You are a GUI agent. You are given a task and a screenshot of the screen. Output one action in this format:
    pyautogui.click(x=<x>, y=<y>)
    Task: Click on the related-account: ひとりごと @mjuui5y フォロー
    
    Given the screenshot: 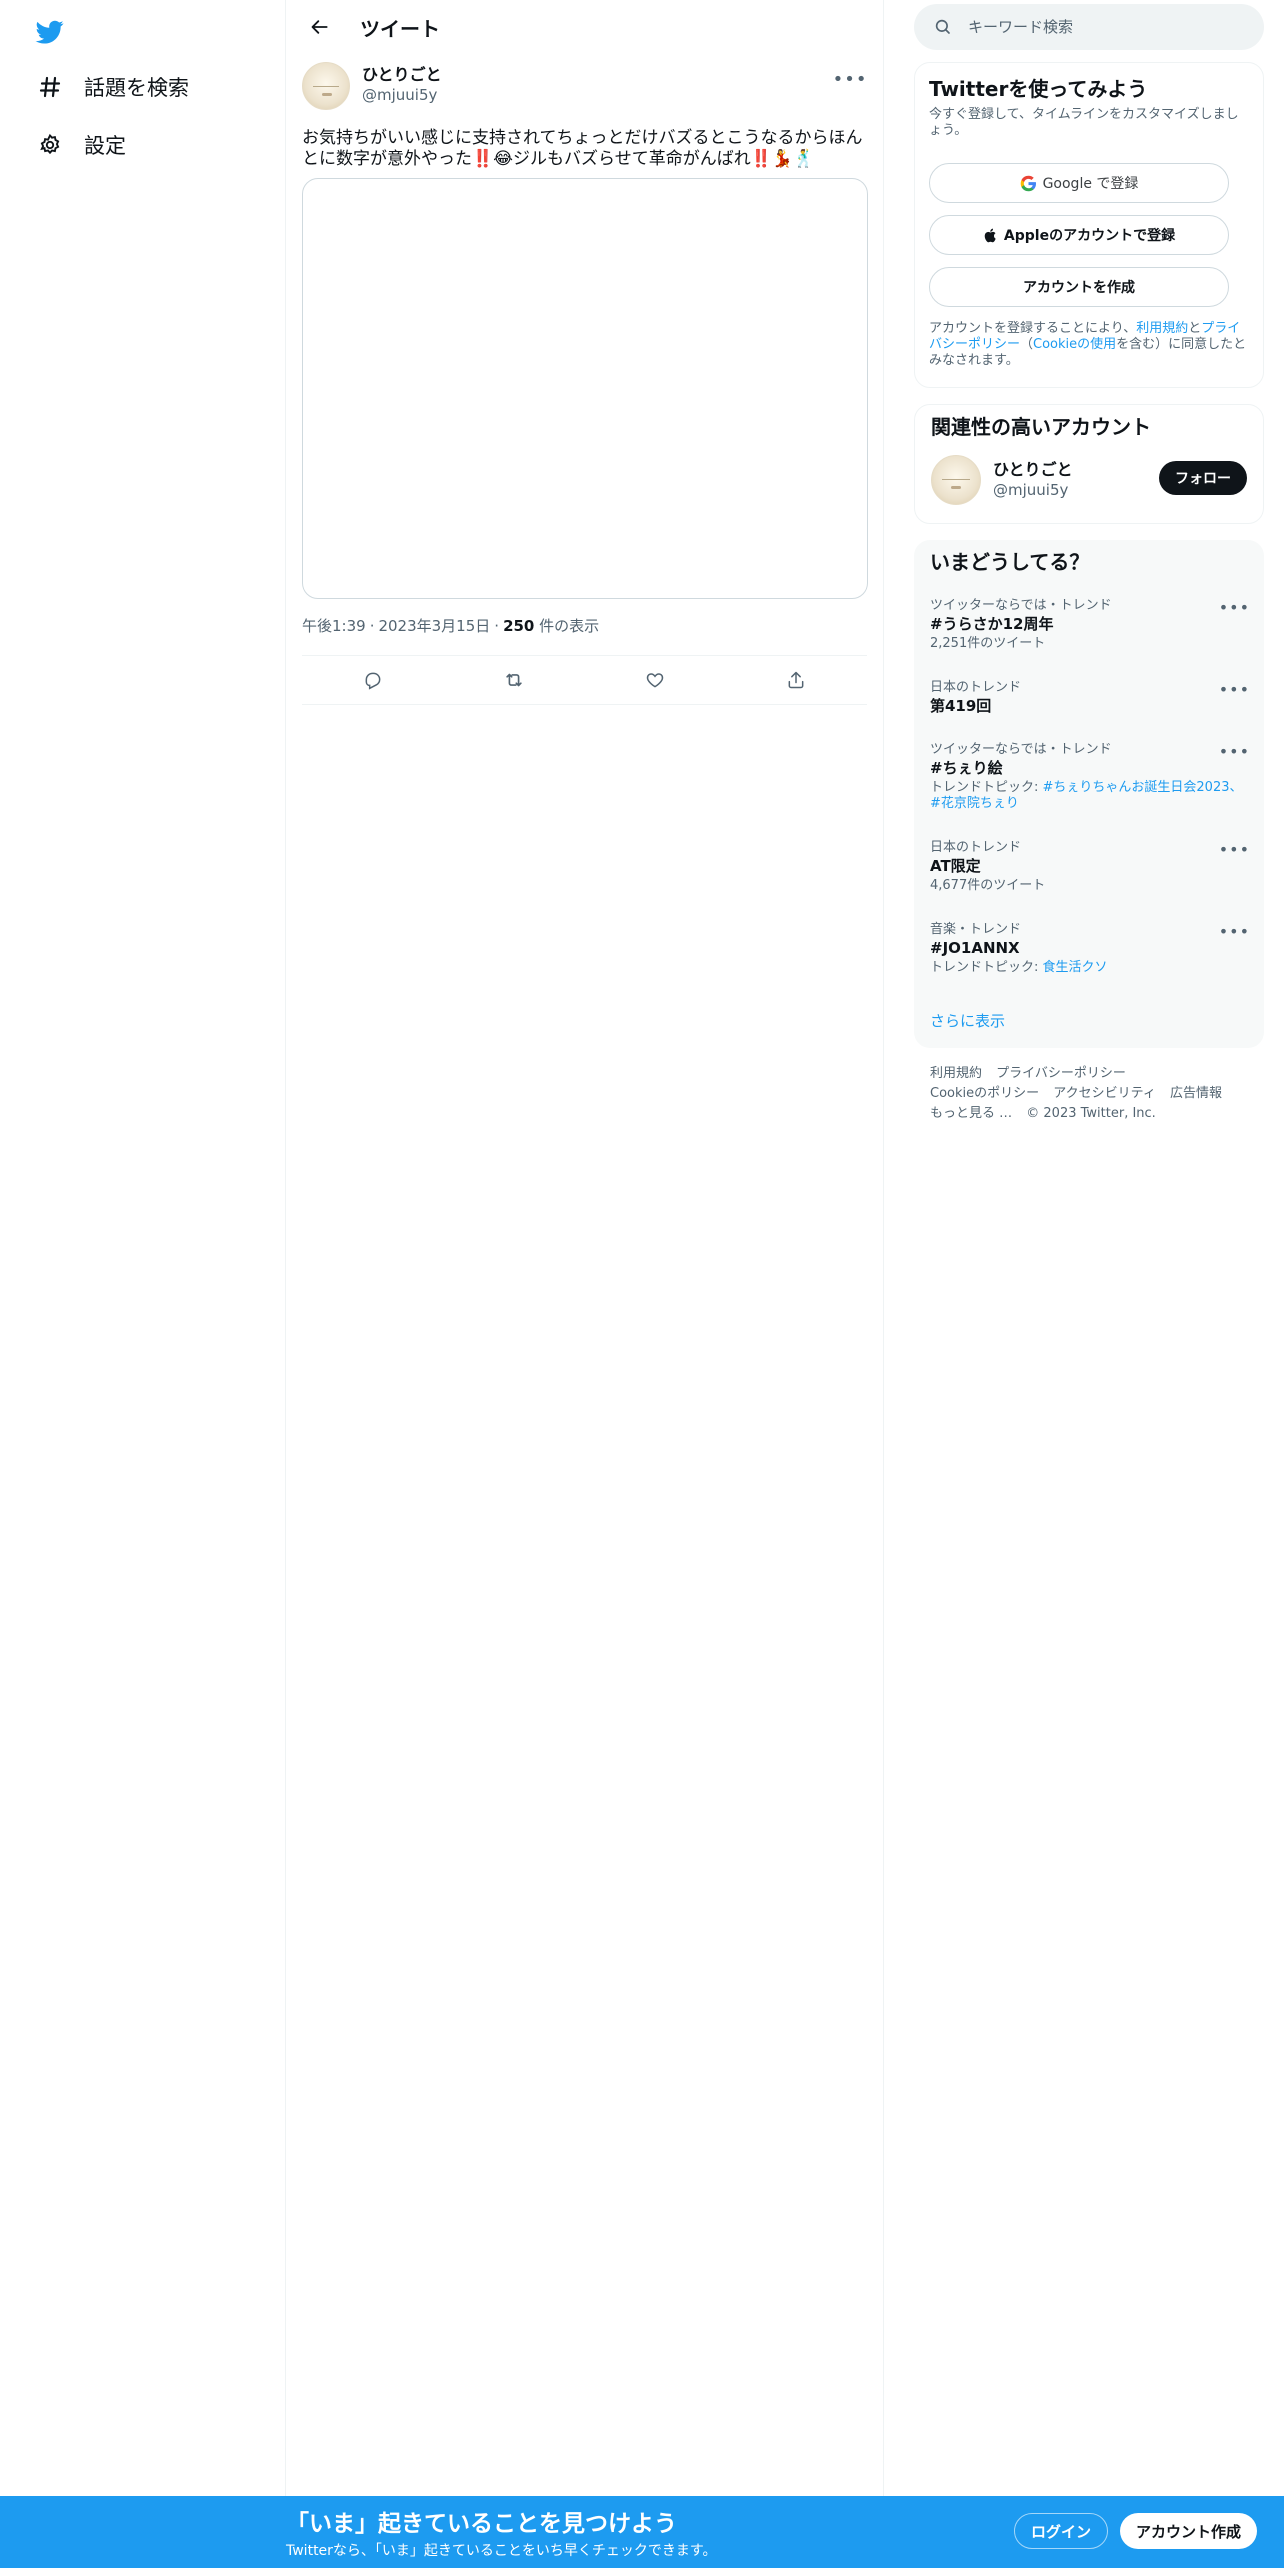 What is the action you would take?
    pyautogui.click(x=1089, y=480)
    